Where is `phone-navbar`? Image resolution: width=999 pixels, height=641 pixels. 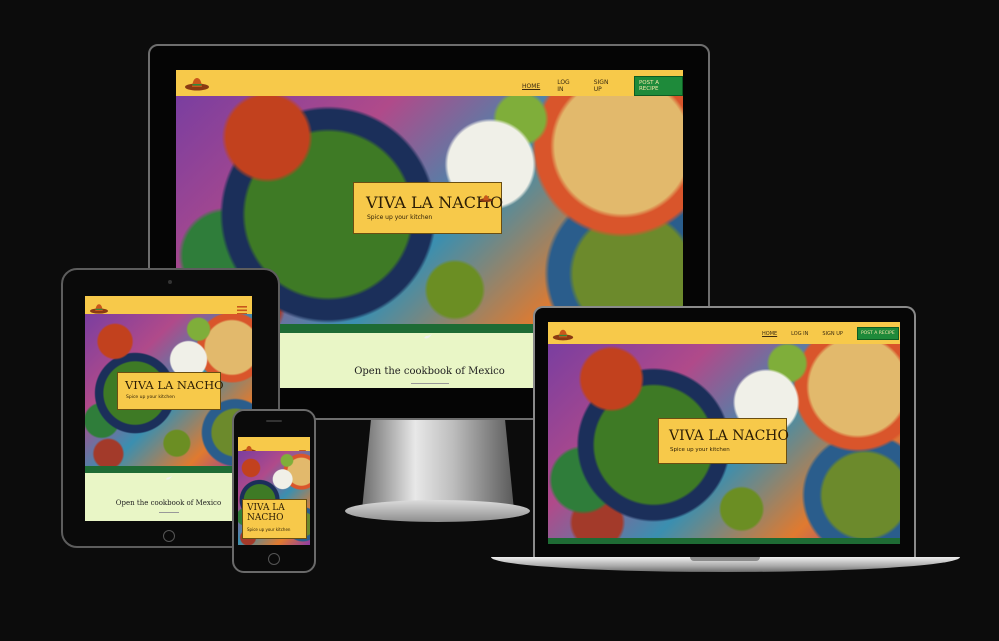 phone-navbar is located at coordinates (274, 446).